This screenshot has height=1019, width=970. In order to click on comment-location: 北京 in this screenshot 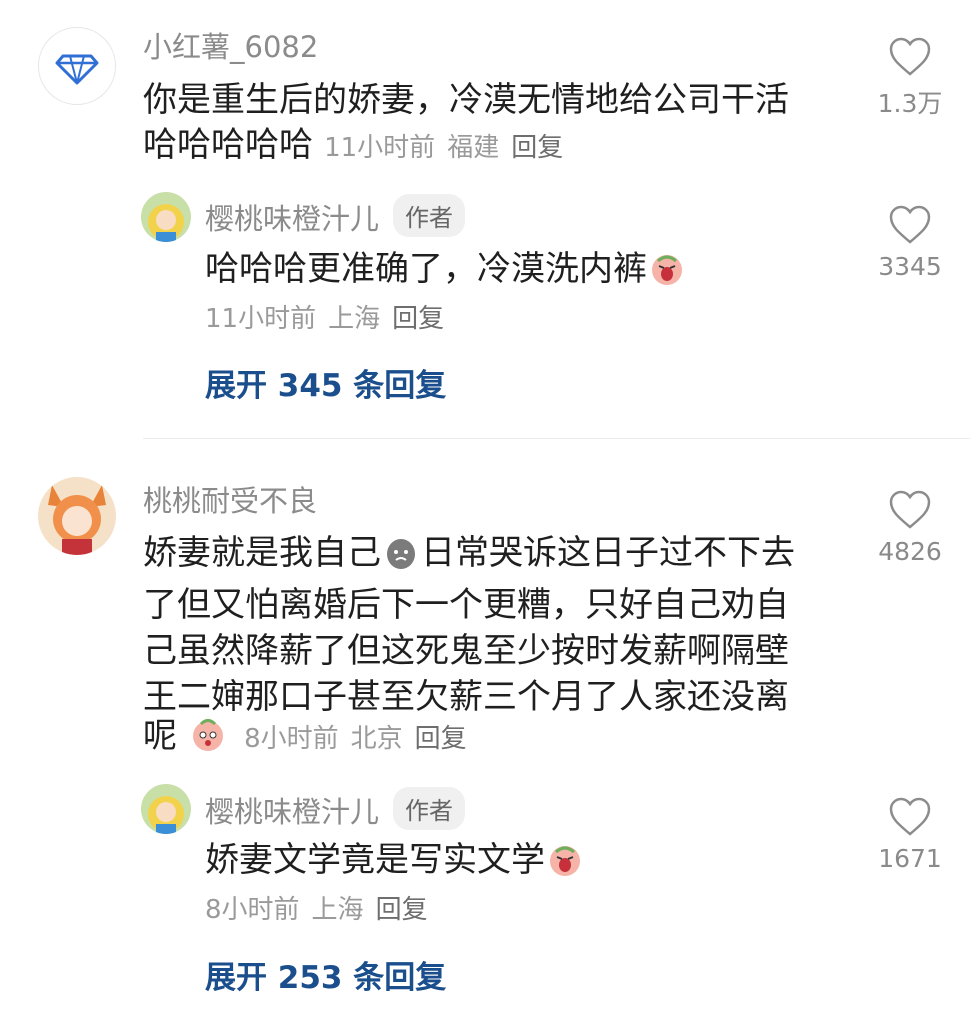, I will do `click(376, 739)`.